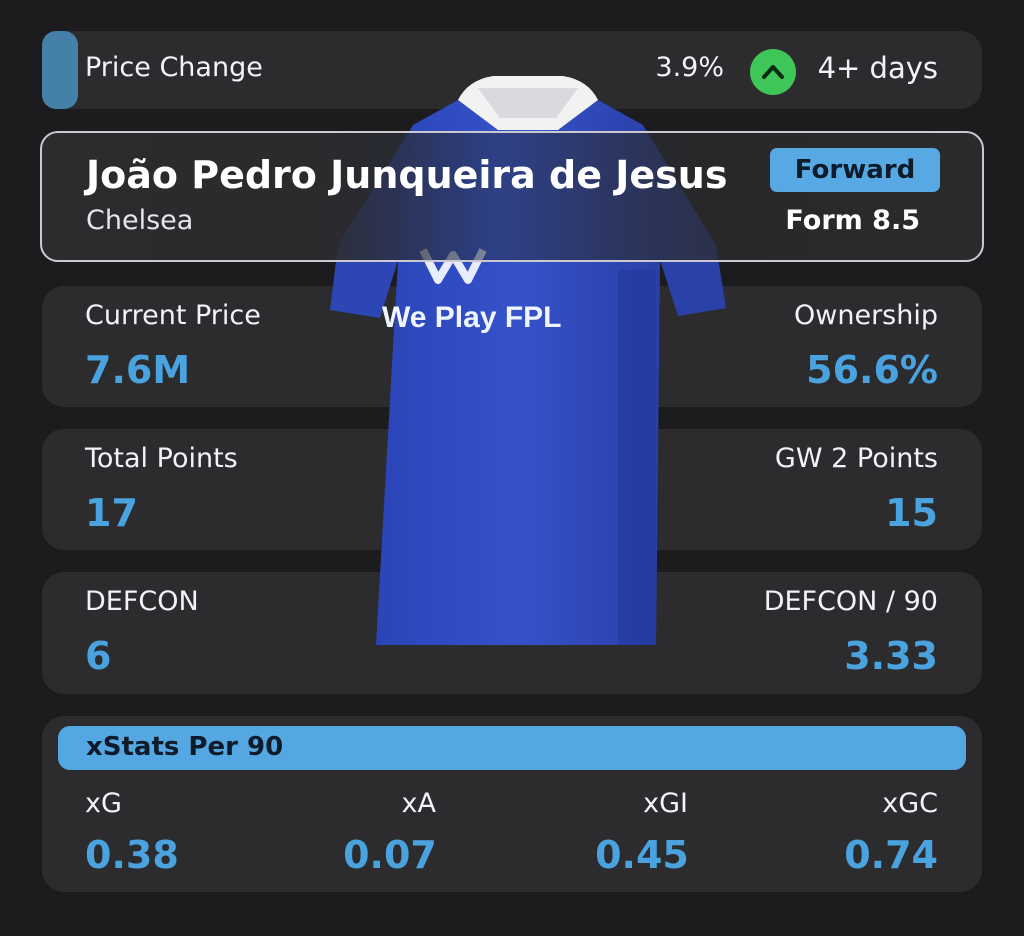 This screenshot has width=1024, height=936. What do you see at coordinates (872, 370) in the screenshot?
I see `ownership-value: 56.6%` at bounding box center [872, 370].